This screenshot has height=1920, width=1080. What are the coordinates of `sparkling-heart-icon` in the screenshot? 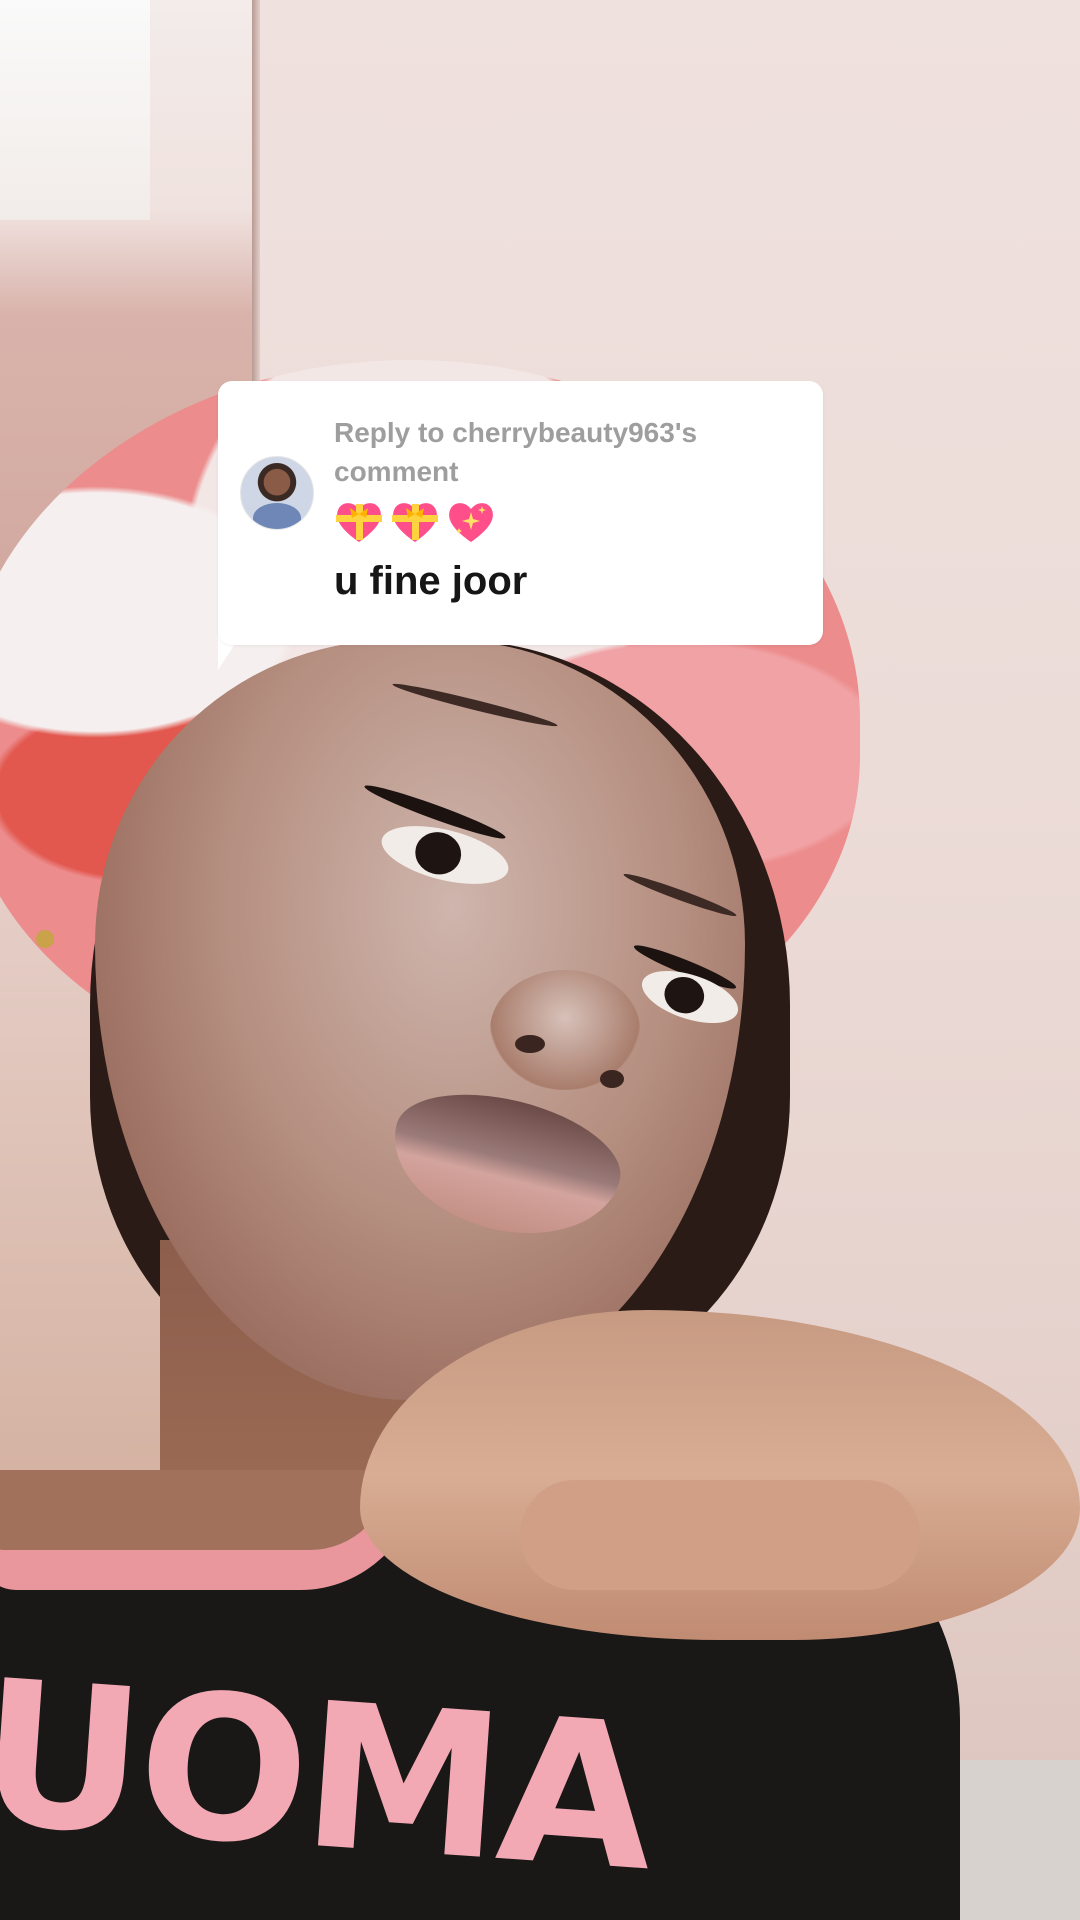 It's located at (471, 521).